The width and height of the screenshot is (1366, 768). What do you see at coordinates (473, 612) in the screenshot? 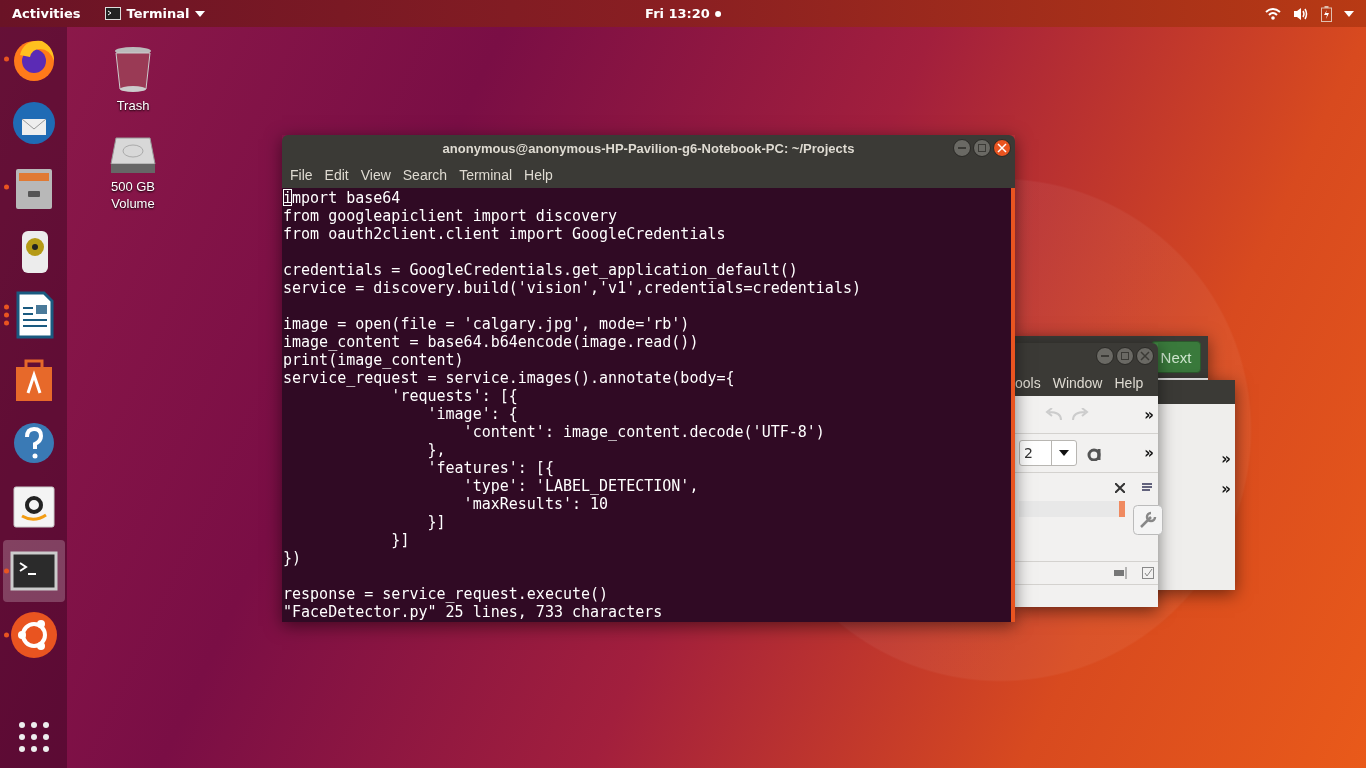
I see `status-message: "FaceDetector.py" 25 lines, 733 characters` at bounding box center [473, 612].